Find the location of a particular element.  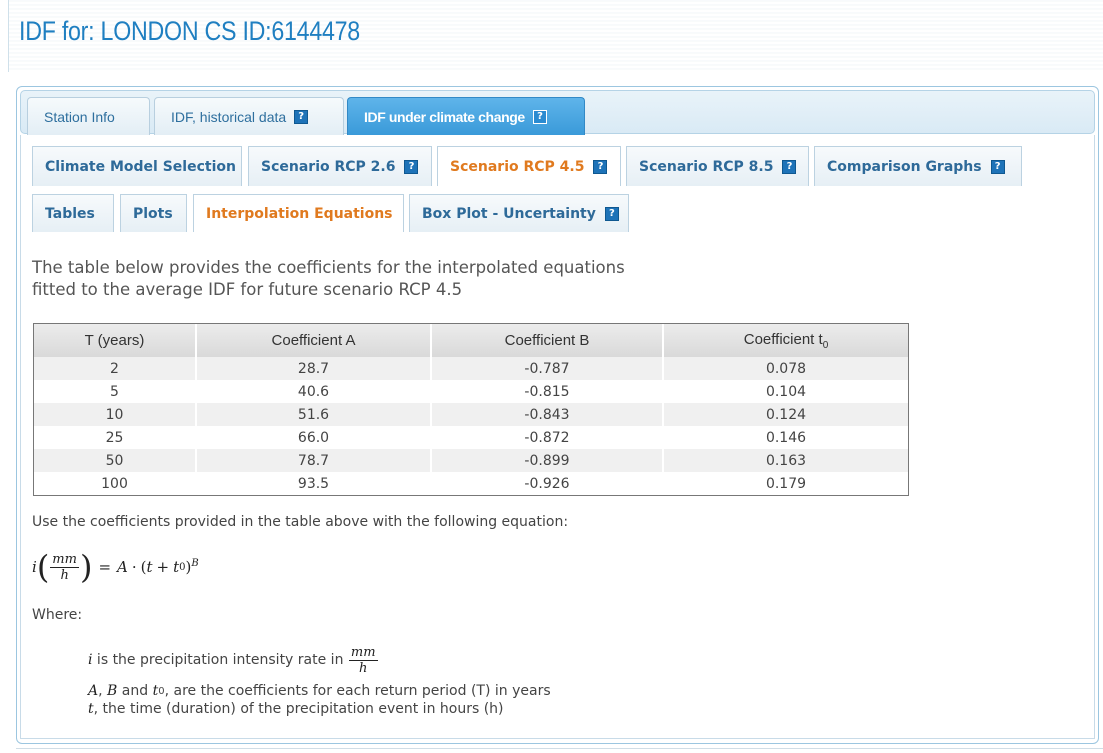

def-unit-numerator: mm is located at coordinates (363, 652).